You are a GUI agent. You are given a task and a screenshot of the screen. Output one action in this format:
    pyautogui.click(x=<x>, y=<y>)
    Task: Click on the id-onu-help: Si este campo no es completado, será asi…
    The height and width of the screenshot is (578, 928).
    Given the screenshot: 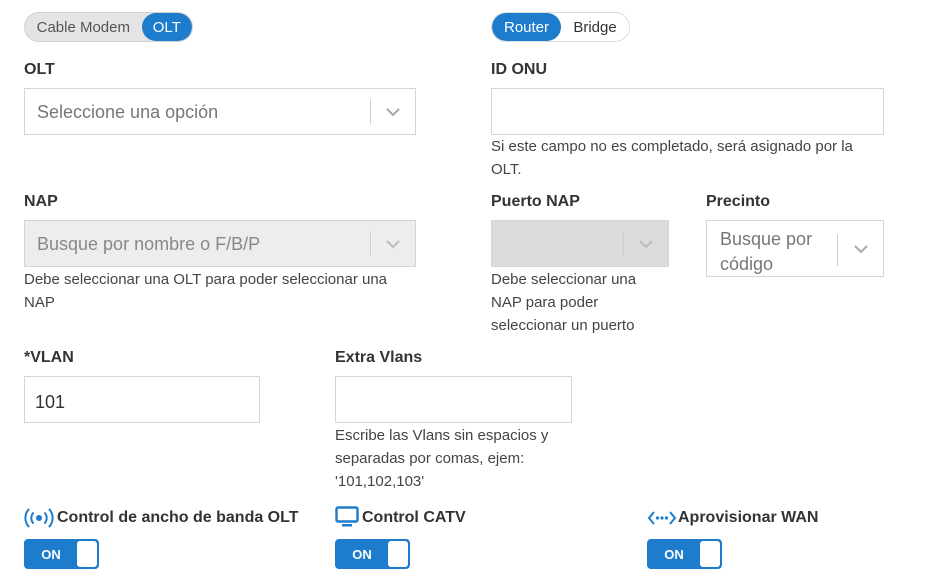 What is the action you would take?
    pyautogui.click(x=672, y=158)
    